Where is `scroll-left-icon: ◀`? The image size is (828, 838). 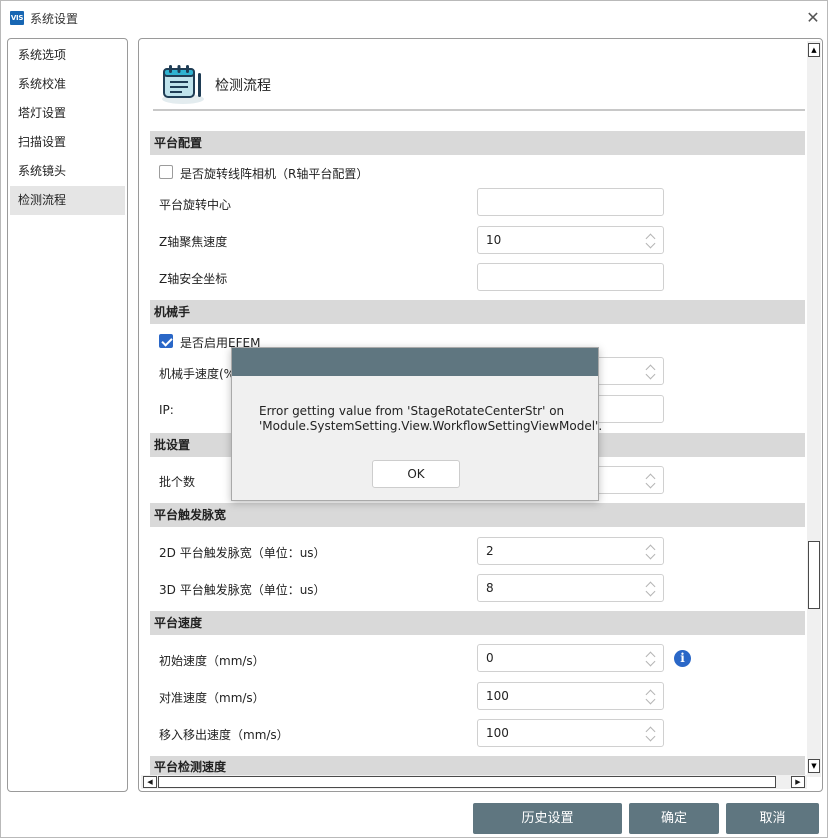
scroll-left-icon: ◀ is located at coordinates (150, 782).